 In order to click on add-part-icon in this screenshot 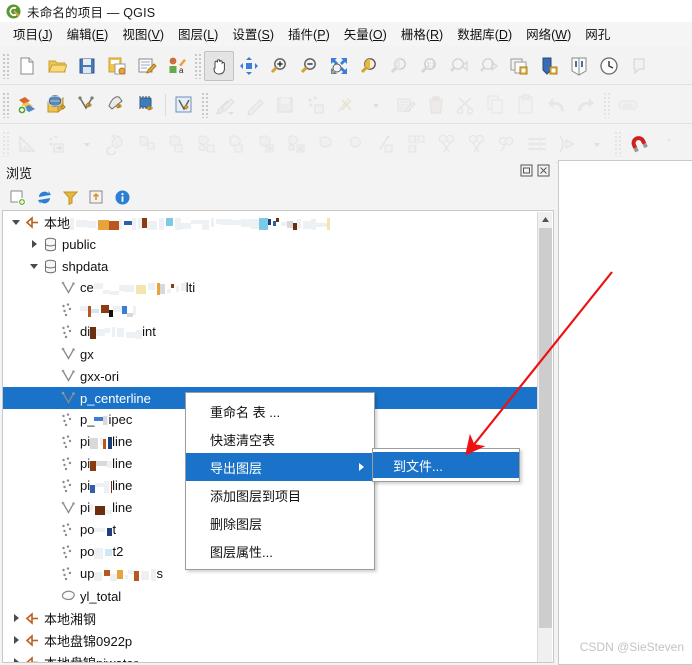, I will do `click(207, 144)`.